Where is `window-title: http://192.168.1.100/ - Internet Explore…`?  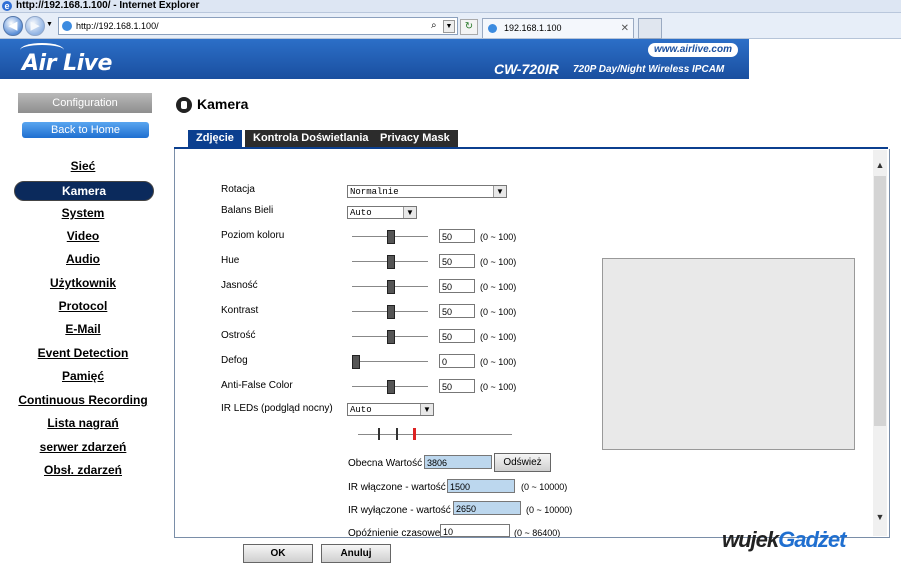
window-title: http://192.168.1.100/ - Internet Explore… is located at coordinates (108, 5).